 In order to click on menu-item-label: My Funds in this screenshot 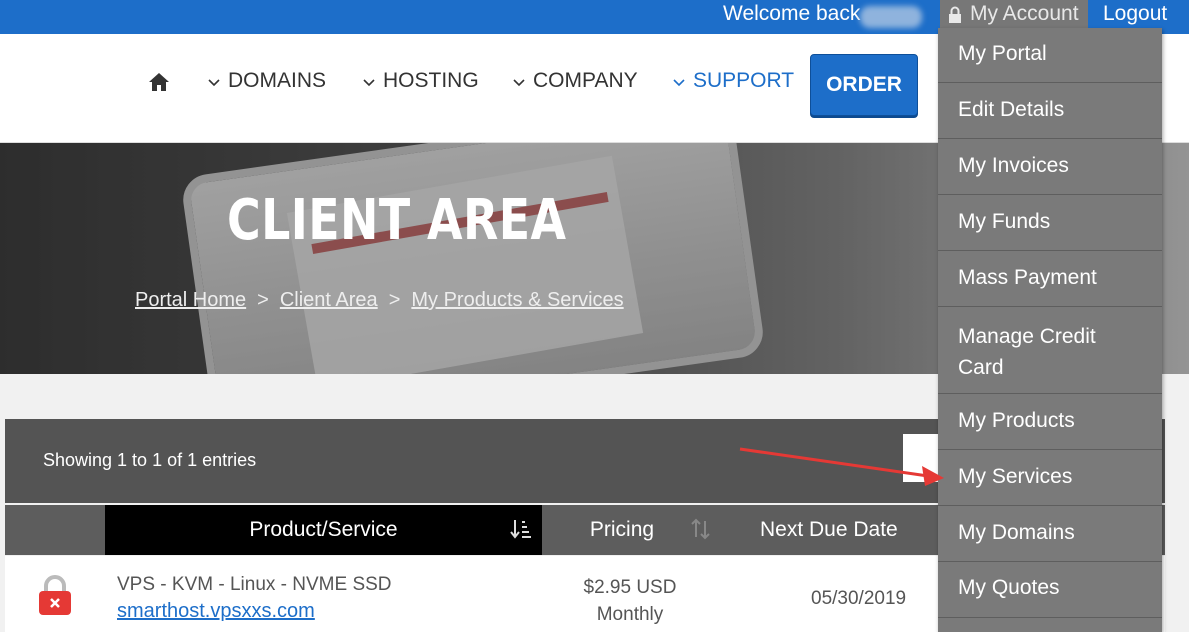, I will do `click(1004, 221)`.